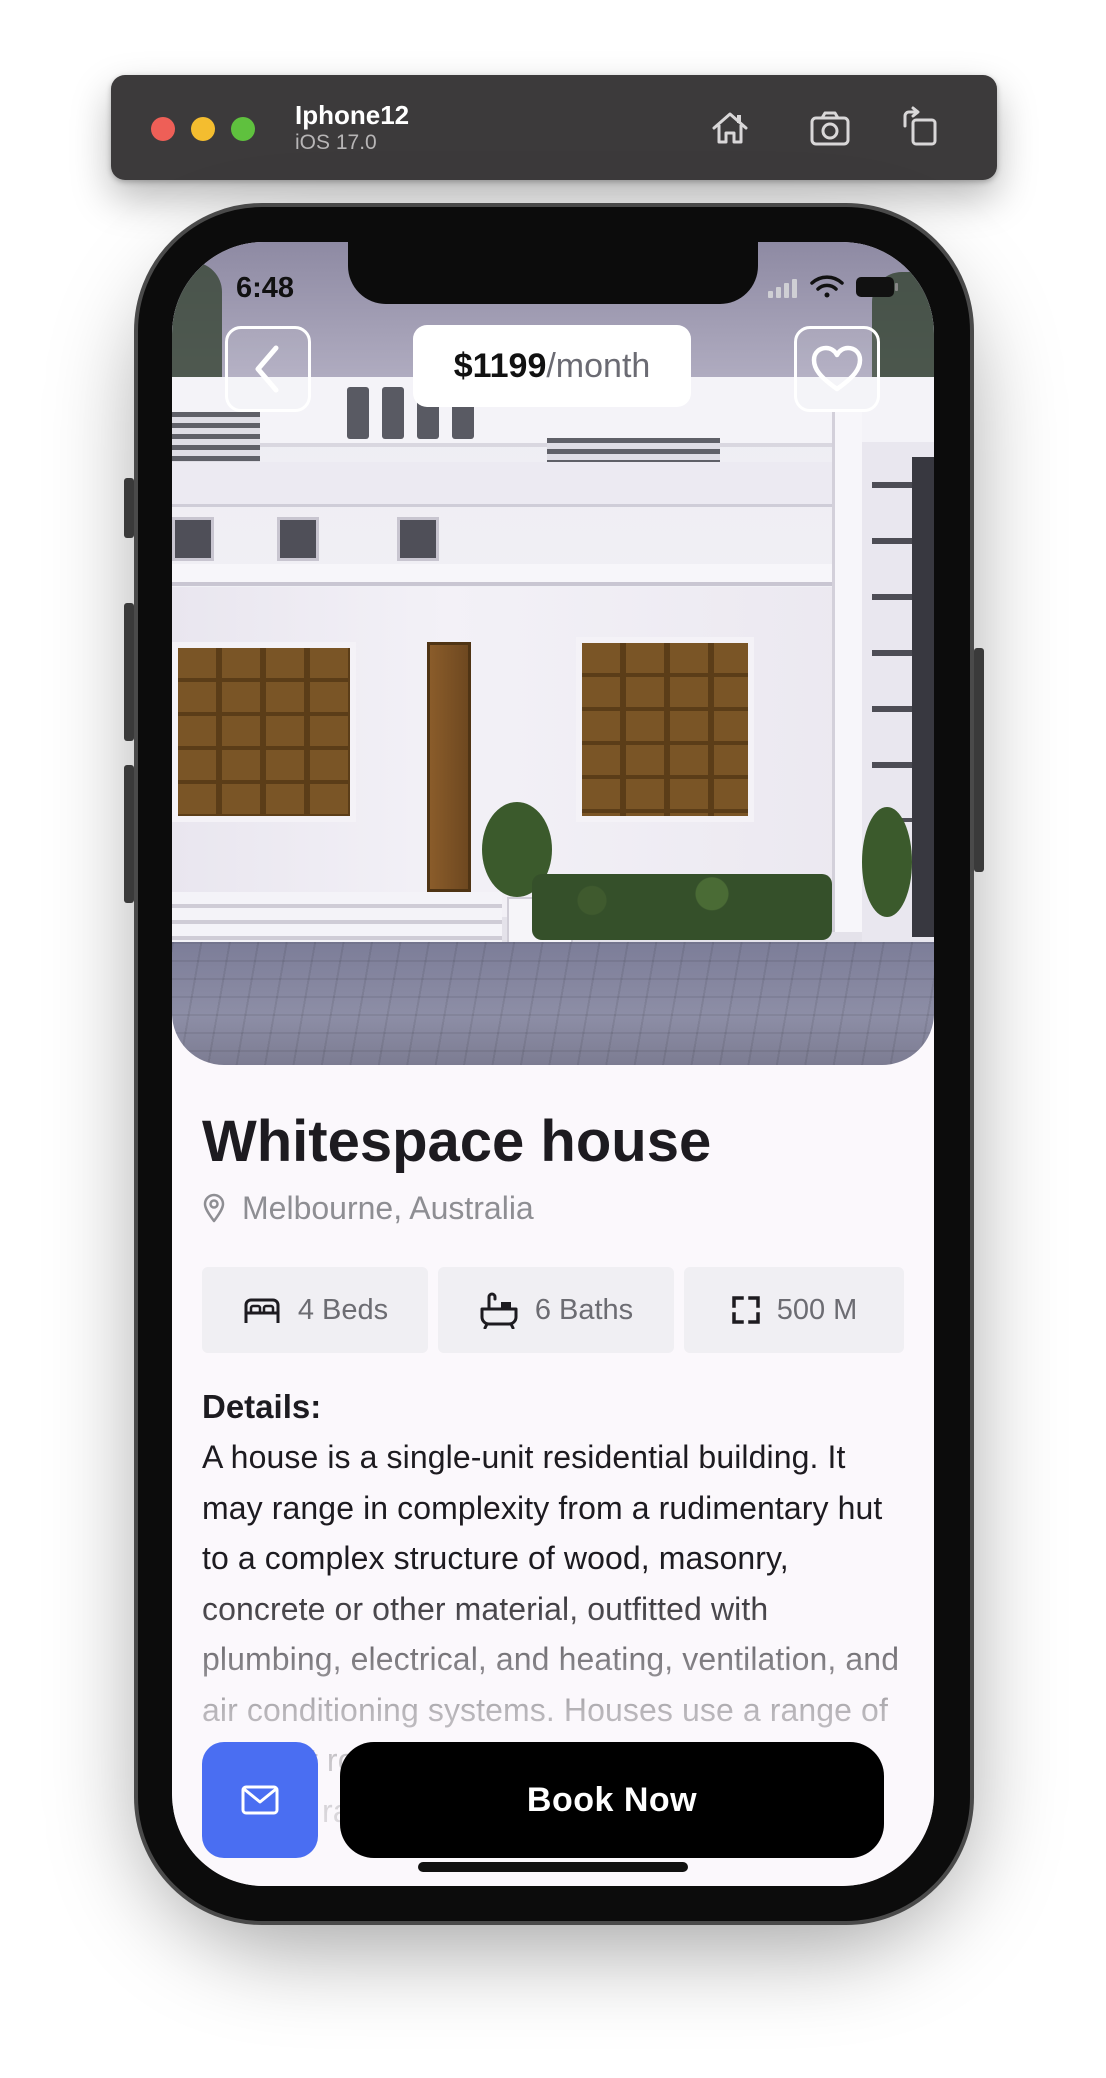  Describe the element at coordinates (214, 1208) in the screenshot. I see `location-pin-icon` at that location.